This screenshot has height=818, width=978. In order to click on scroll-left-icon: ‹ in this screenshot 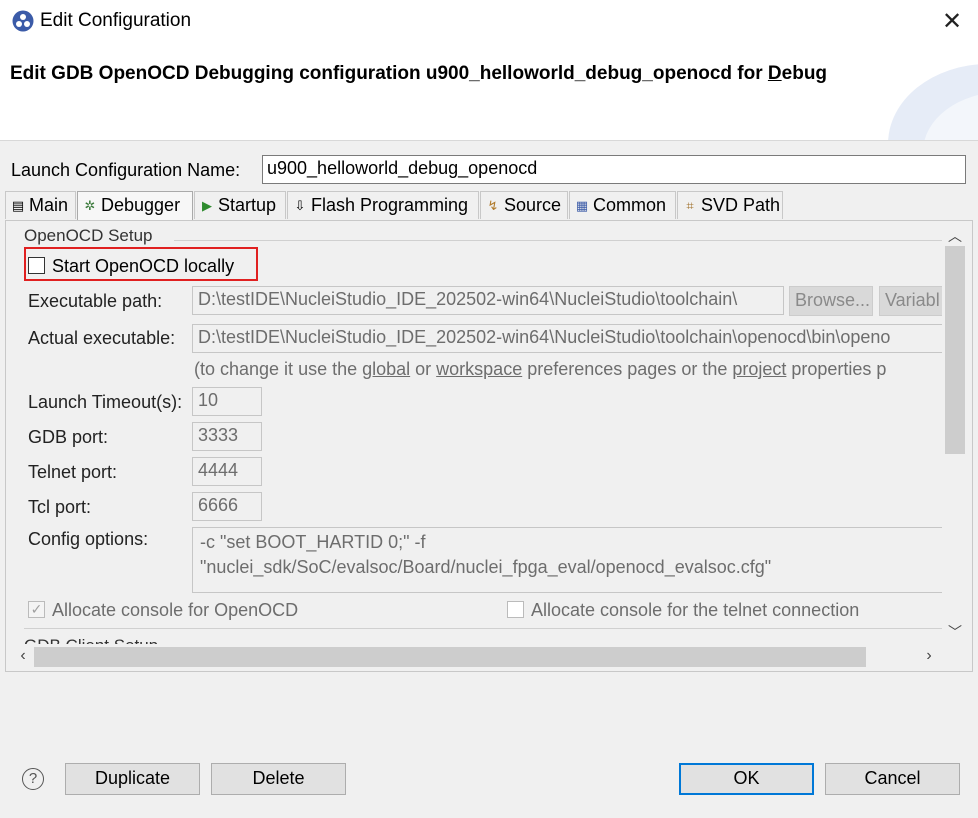, I will do `click(23, 657)`.